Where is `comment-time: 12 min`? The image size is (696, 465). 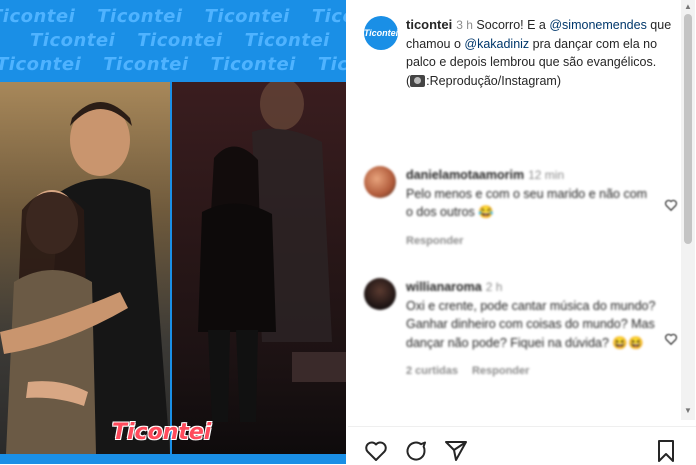 comment-time: 12 min is located at coordinates (546, 175).